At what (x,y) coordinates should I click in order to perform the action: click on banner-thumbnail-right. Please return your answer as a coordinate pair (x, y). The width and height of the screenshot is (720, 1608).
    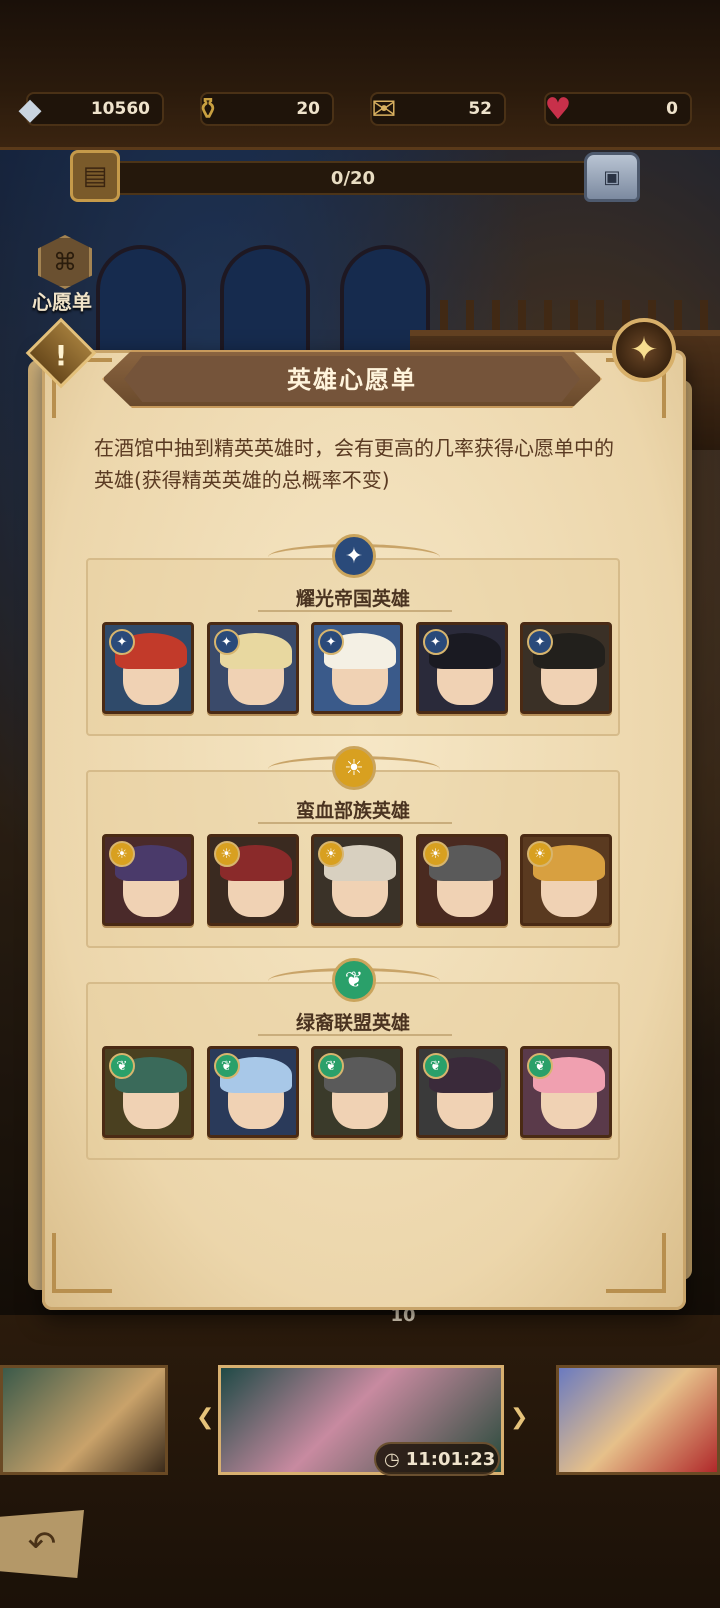
    Looking at the image, I should click on (638, 1420).